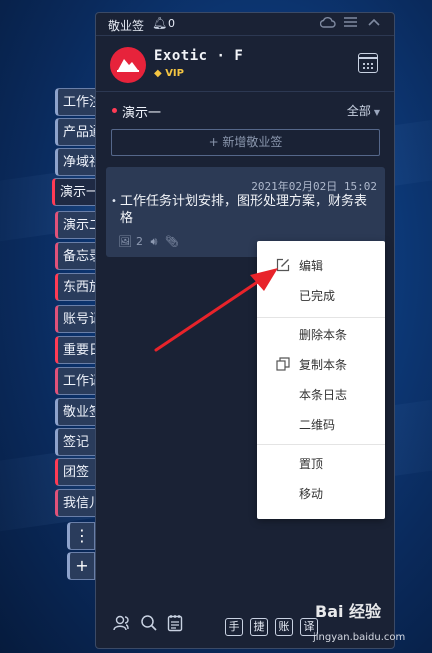 The image size is (432, 653). Describe the element at coordinates (139, 241) in the screenshot. I see `image-count: 2` at that location.